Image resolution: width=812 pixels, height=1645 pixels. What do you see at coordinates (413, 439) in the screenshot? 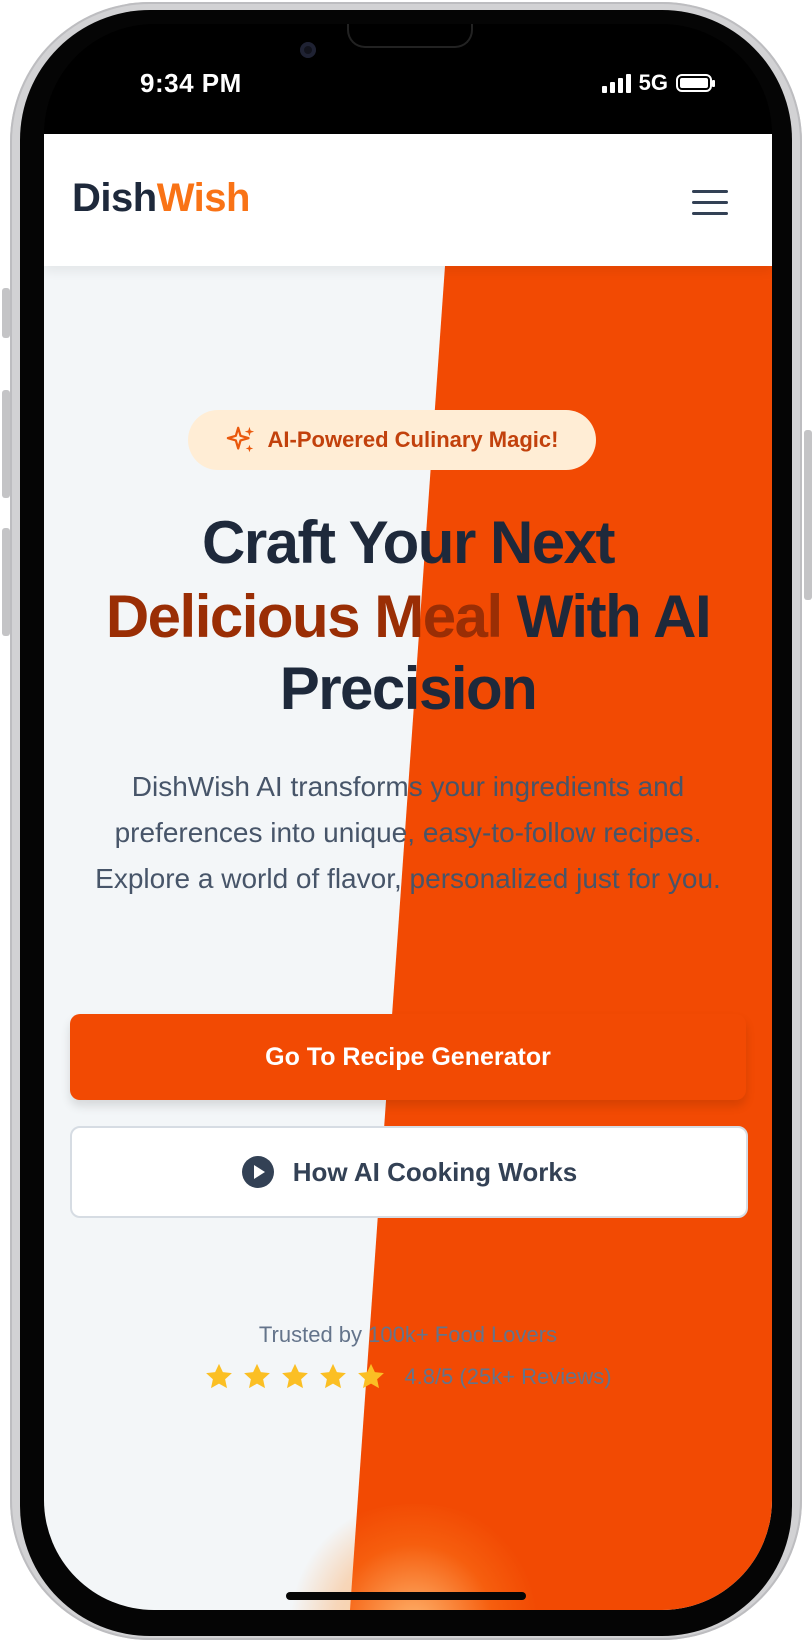
I see `badge-label: AI-Powered Culinary Magic!` at bounding box center [413, 439].